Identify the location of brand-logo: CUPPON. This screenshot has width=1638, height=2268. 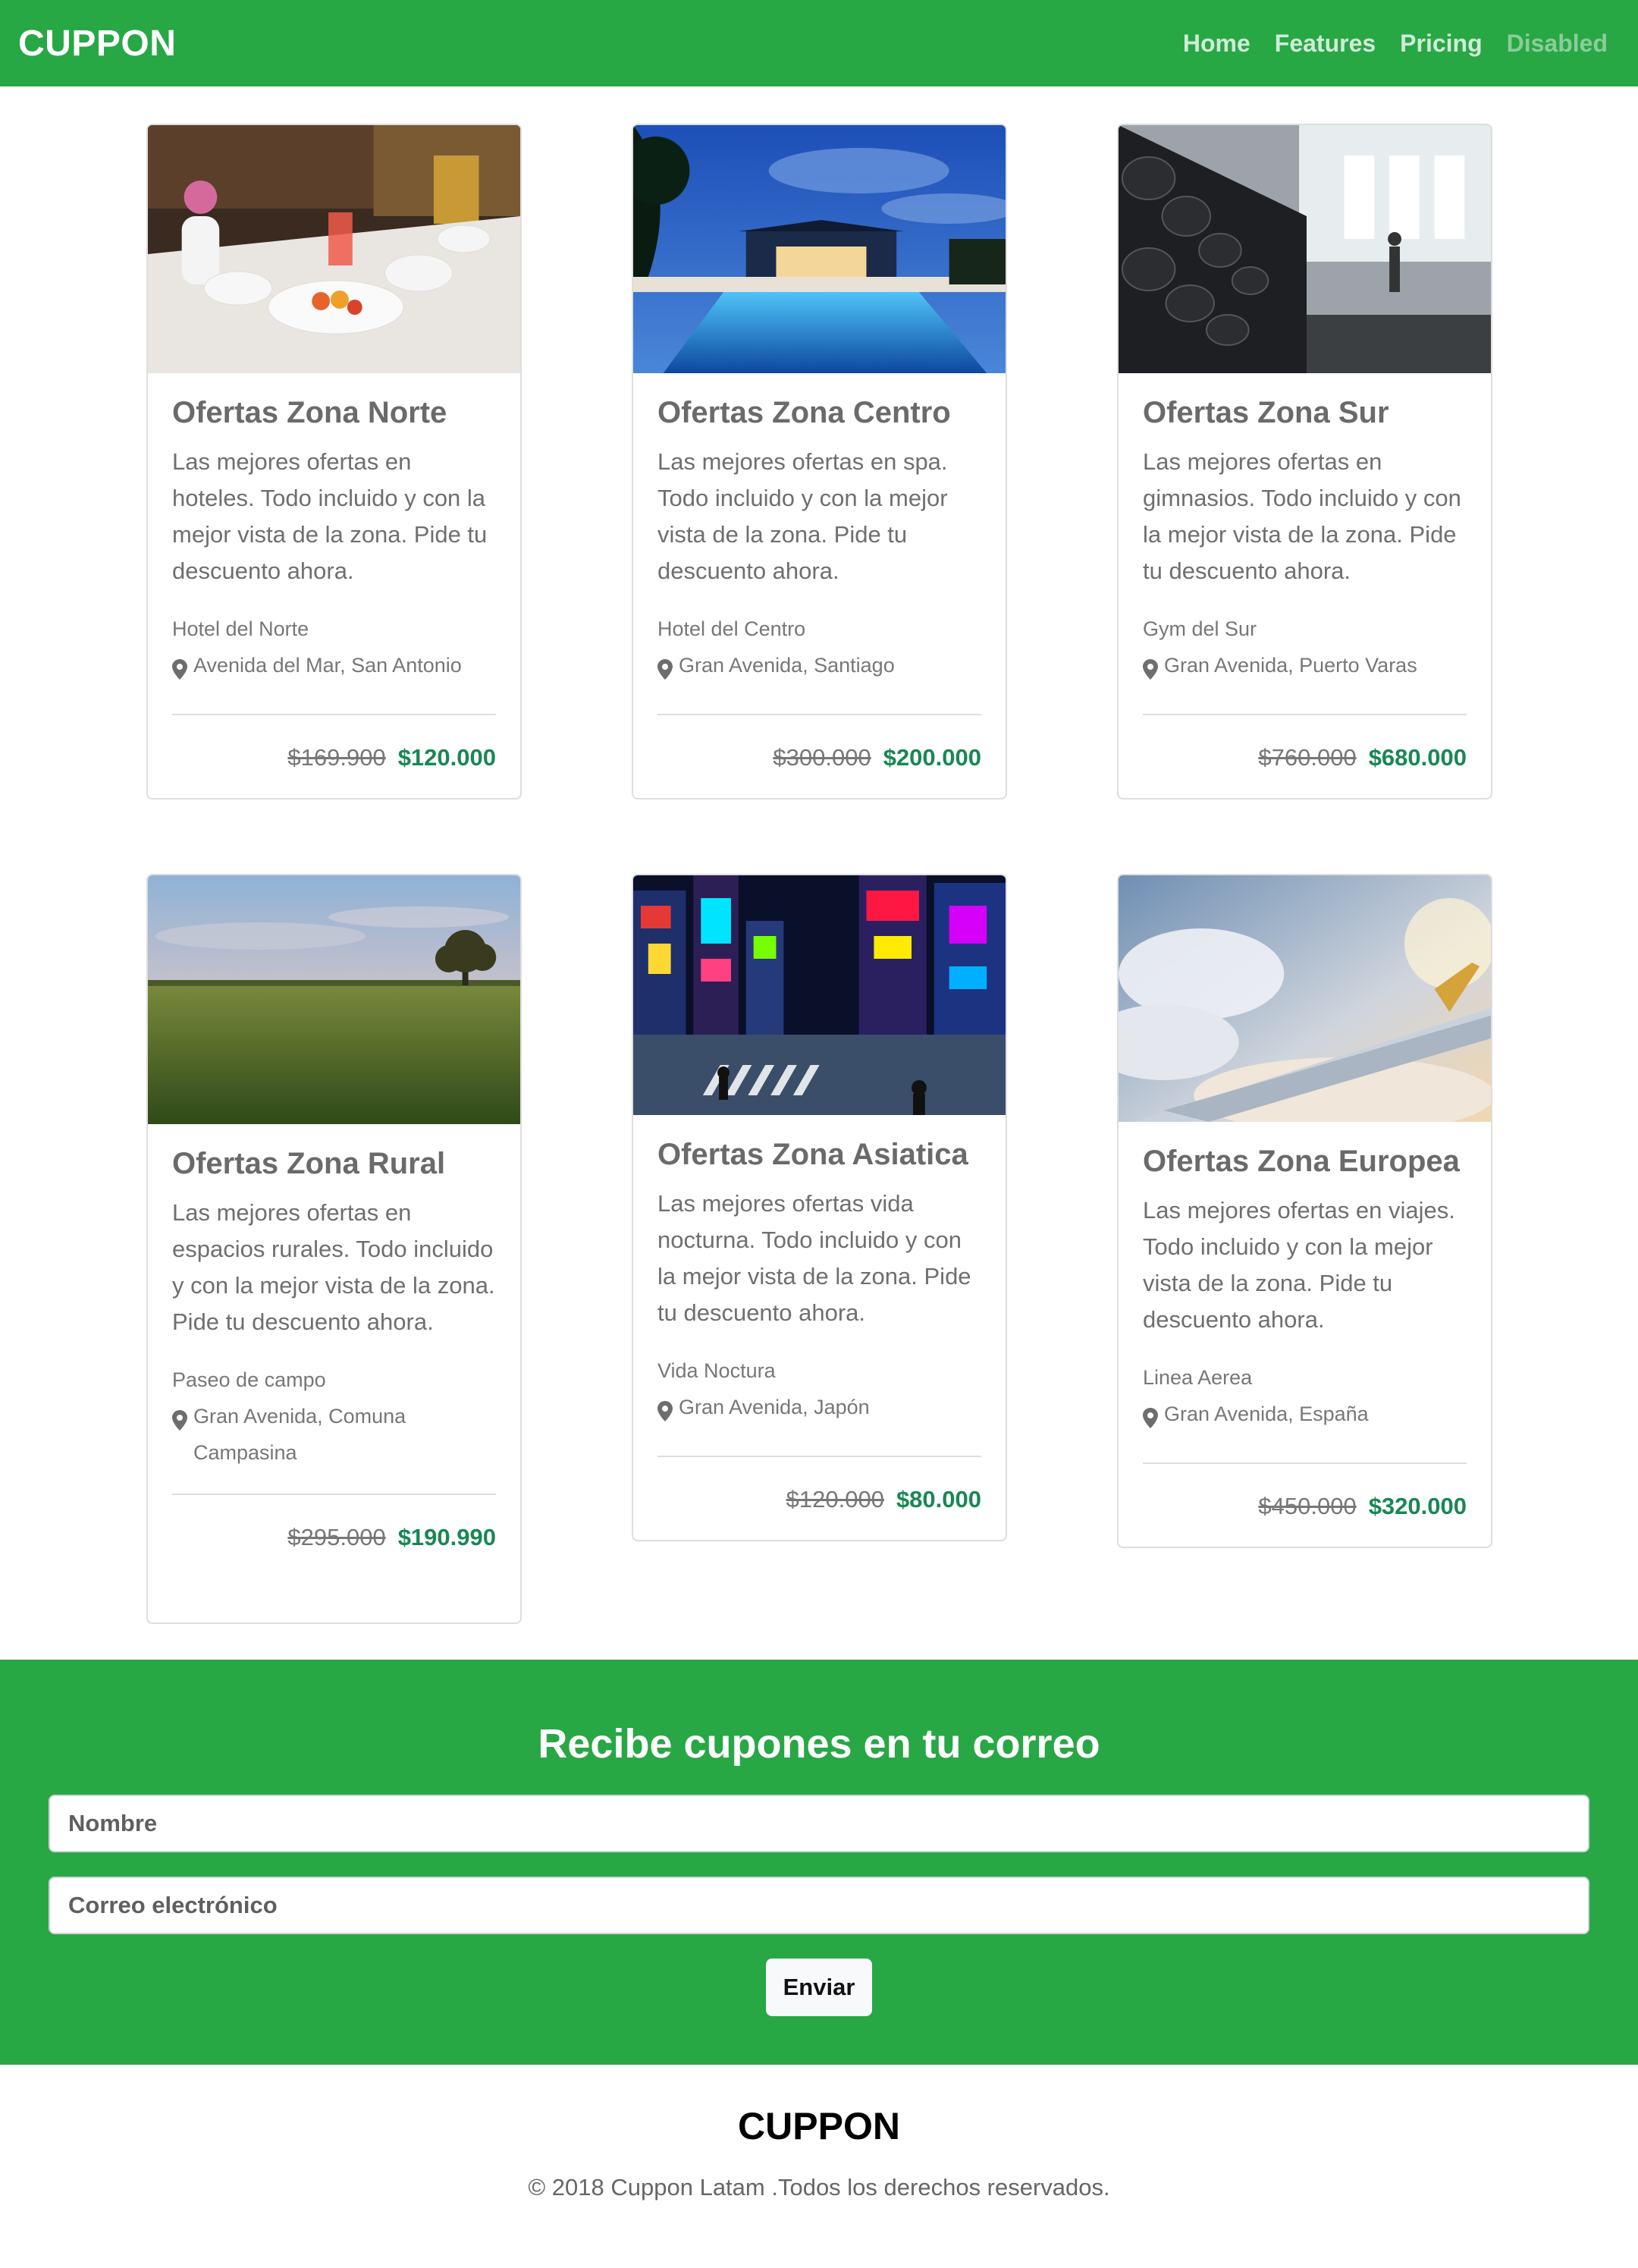
(97, 43).